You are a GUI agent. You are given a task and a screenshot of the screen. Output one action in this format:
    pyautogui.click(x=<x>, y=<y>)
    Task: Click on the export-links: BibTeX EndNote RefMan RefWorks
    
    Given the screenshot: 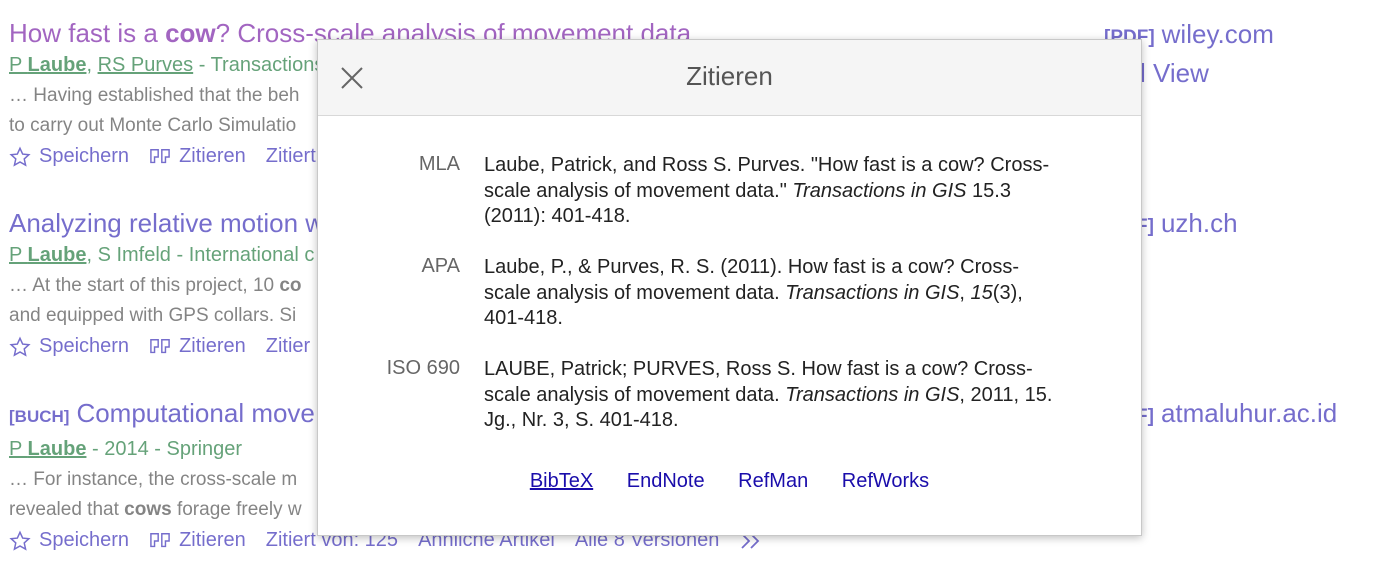 What is the action you would take?
    pyautogui.click(x=729, y=481)
    